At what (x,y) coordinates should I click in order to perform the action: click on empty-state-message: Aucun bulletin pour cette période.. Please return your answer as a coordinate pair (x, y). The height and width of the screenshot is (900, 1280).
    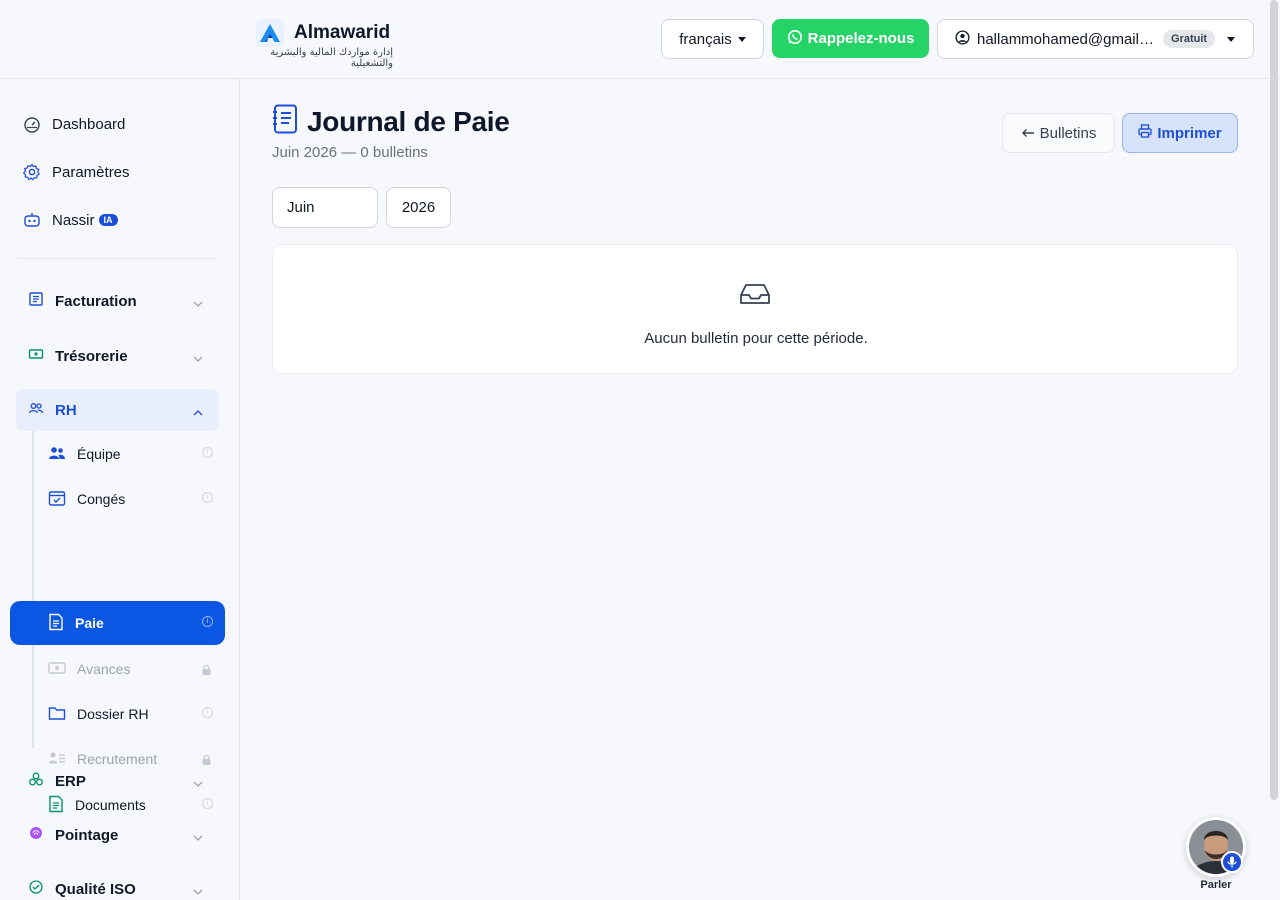
    Looking at the image, I should click on (756, 338).